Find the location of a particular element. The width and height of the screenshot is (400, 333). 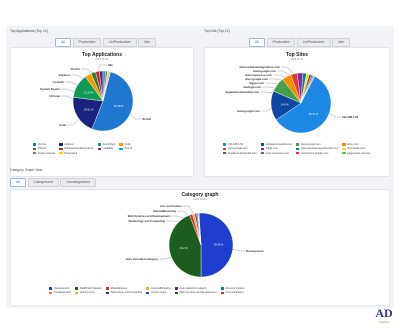

sites-legend-item: webapp.kimandwt.com is located at coordinates (276, 144).